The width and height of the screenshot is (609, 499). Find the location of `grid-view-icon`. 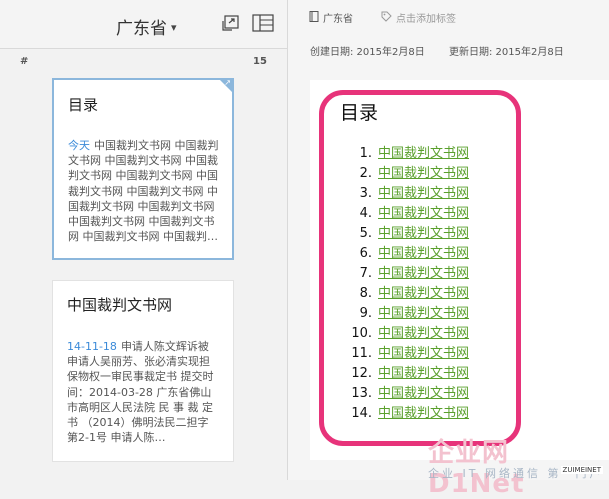

grid-view-icon is located at coordinates (263, 23).